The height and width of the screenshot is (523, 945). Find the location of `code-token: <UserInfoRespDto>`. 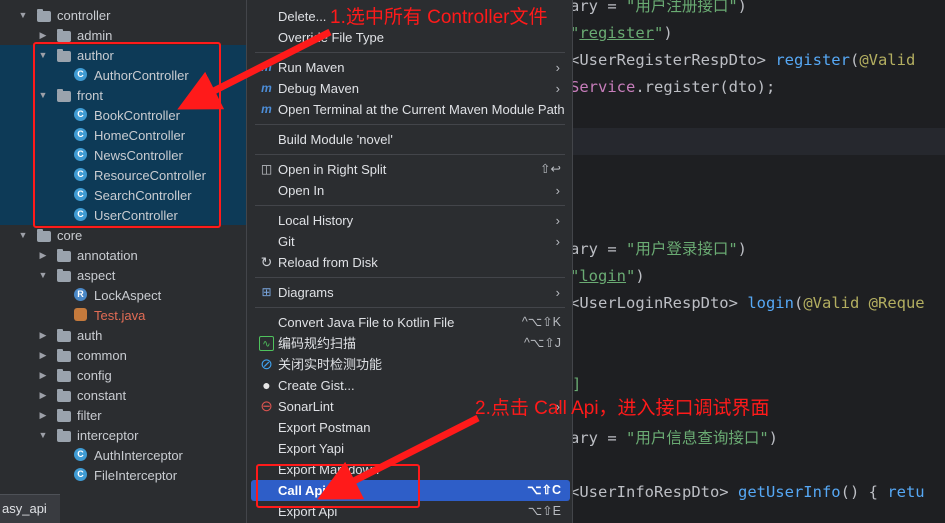

code-token: <UserInfoRespDto> is located at coordinates (654, 492).